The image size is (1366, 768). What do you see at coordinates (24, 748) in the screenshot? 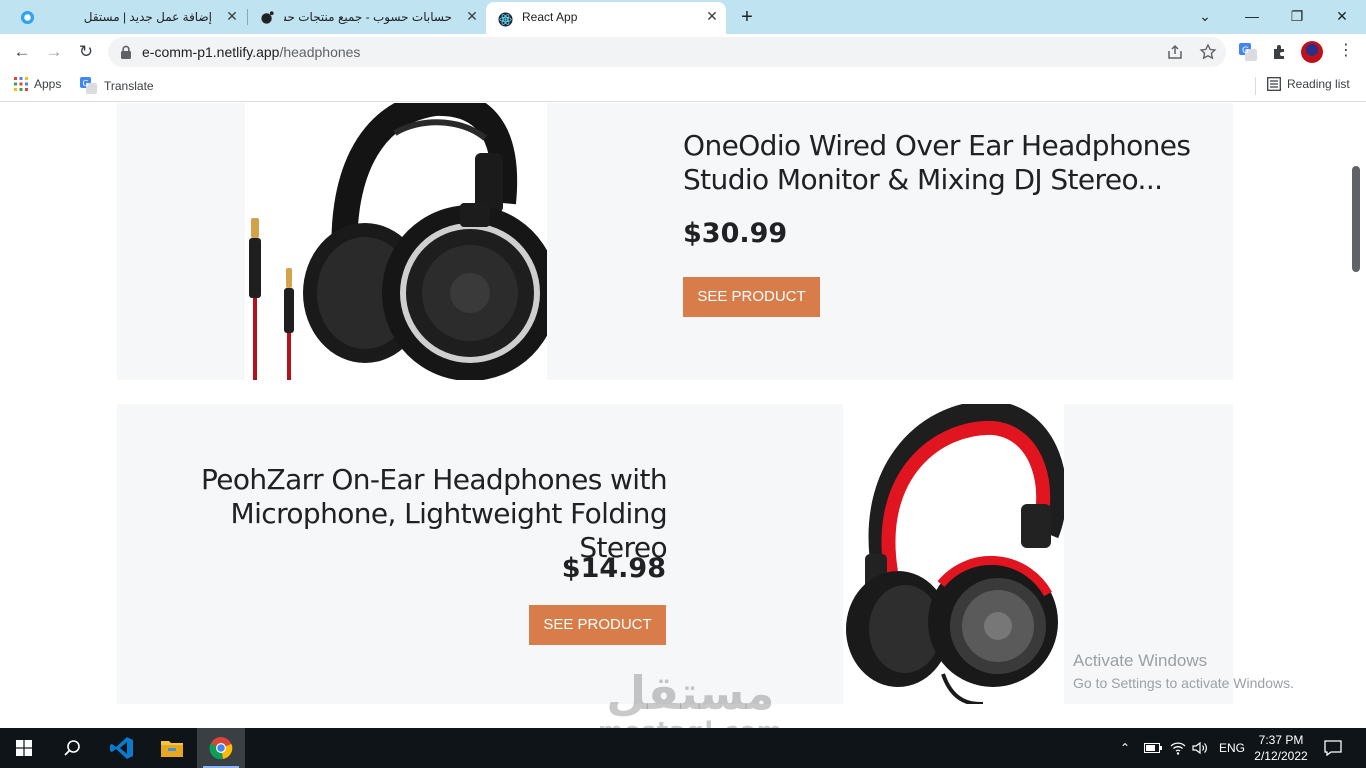
I see `windows-start-icon` at bounding box center [24, 748].